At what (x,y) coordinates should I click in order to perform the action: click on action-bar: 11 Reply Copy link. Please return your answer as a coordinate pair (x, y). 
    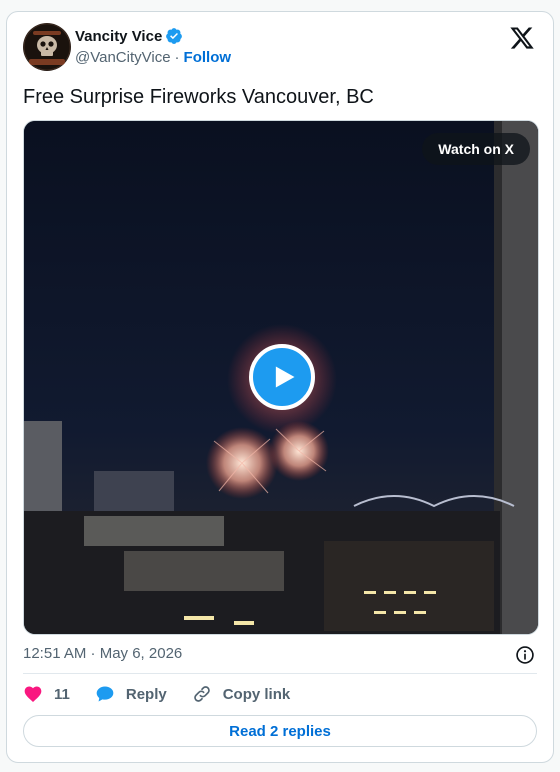
    Looking at the image, I should click on (280, 694).